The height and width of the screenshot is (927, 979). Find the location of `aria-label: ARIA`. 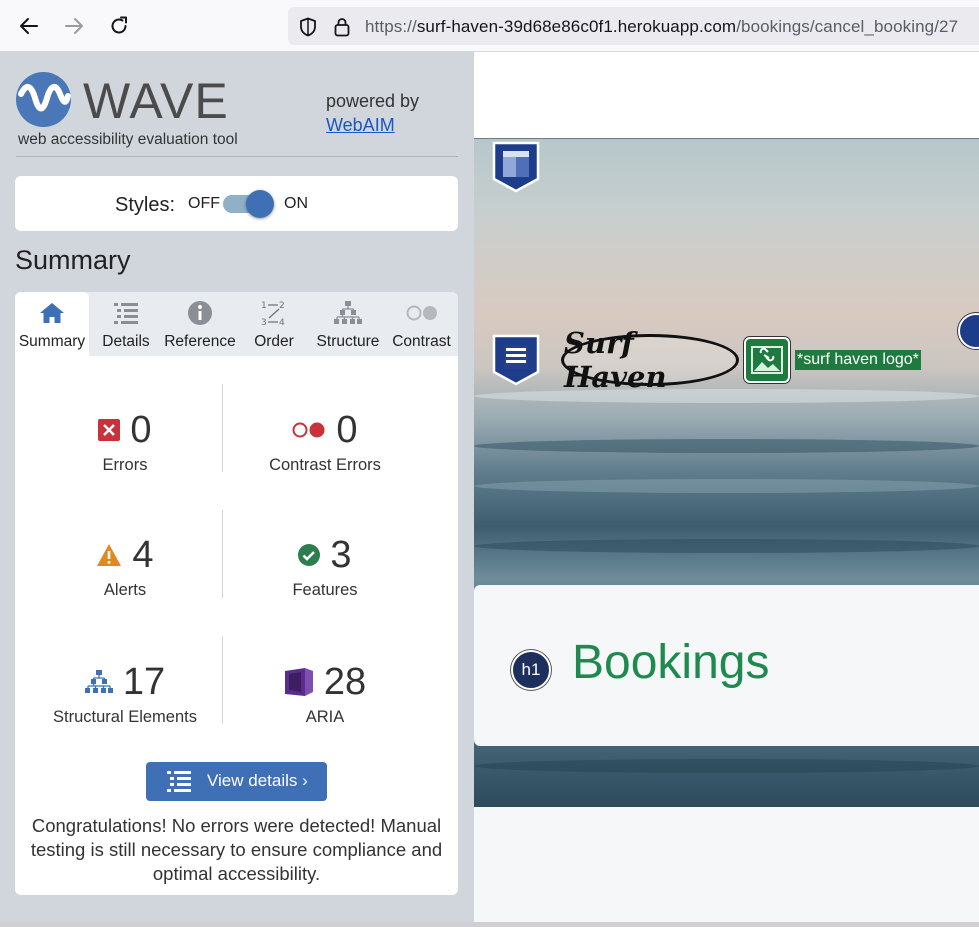

aria-label: ARIA is located at coordinates (325, 717).